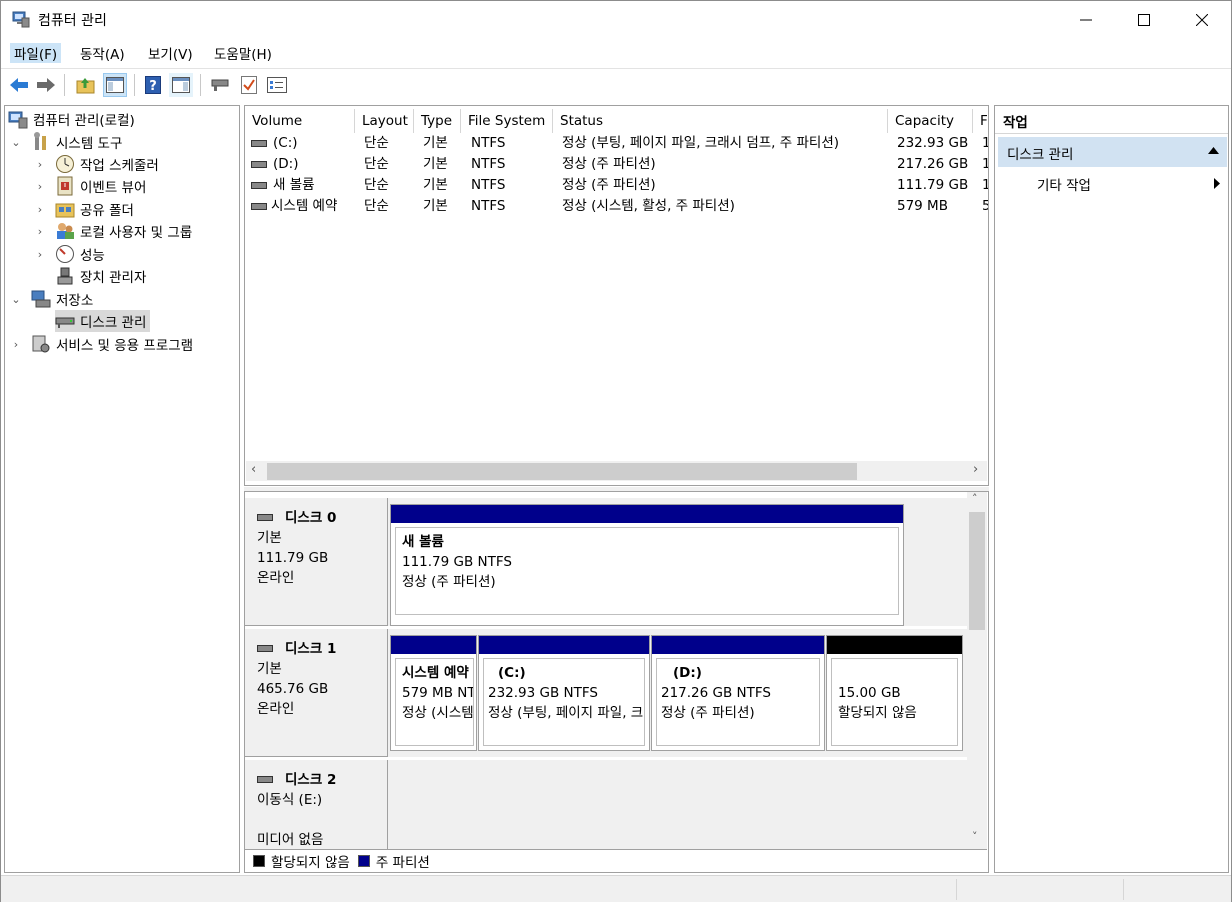 This screenshot has width=1232, height=902. I want to click on forward-button, so click(46, 85).